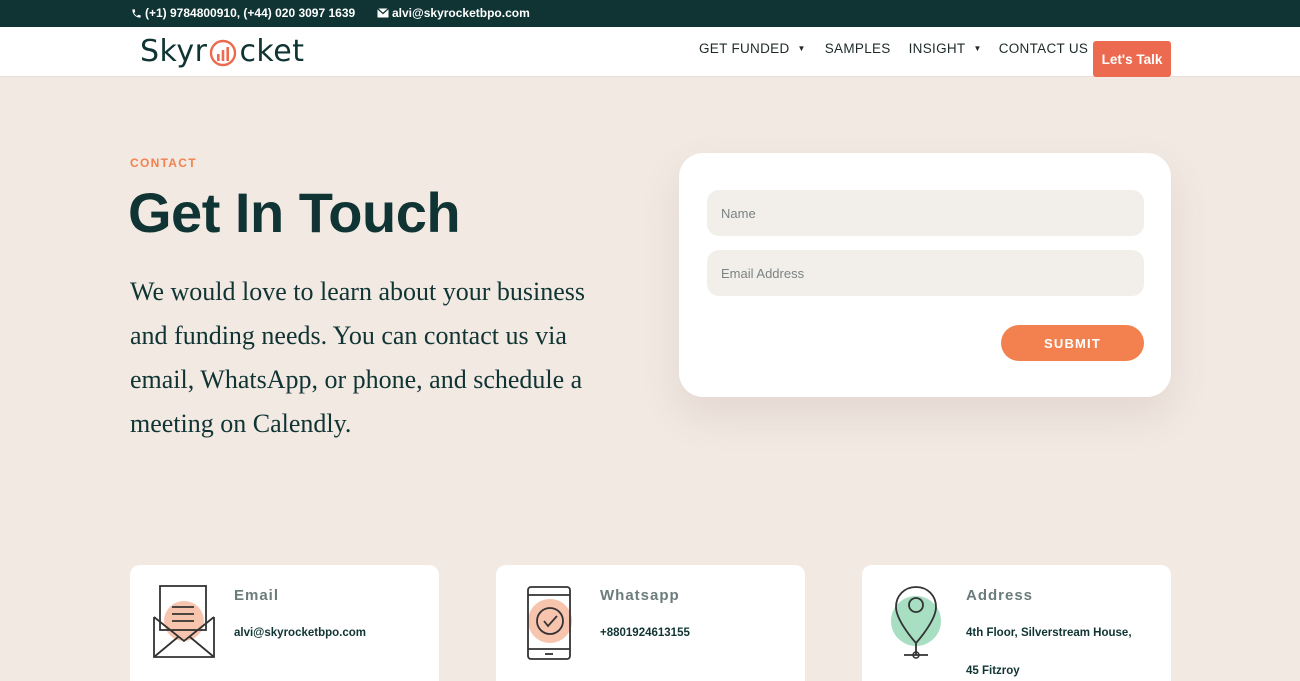 The height and width of the screenshot is (681, 1300). Describe the element at coordinates (925, 213) in the screenshot. I see `name-input` at that location.